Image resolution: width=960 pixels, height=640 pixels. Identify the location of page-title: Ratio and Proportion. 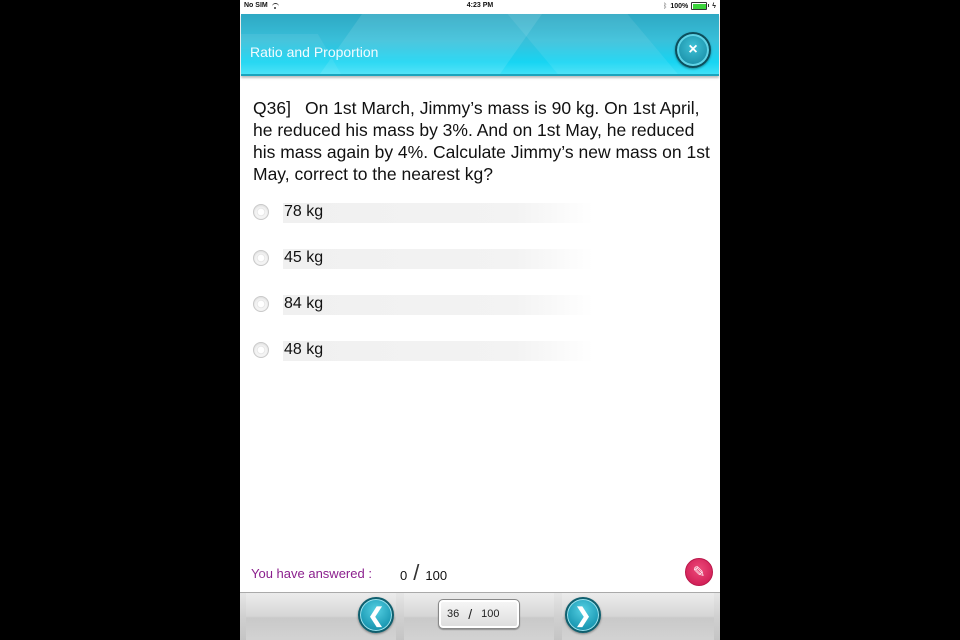
(314, 52).